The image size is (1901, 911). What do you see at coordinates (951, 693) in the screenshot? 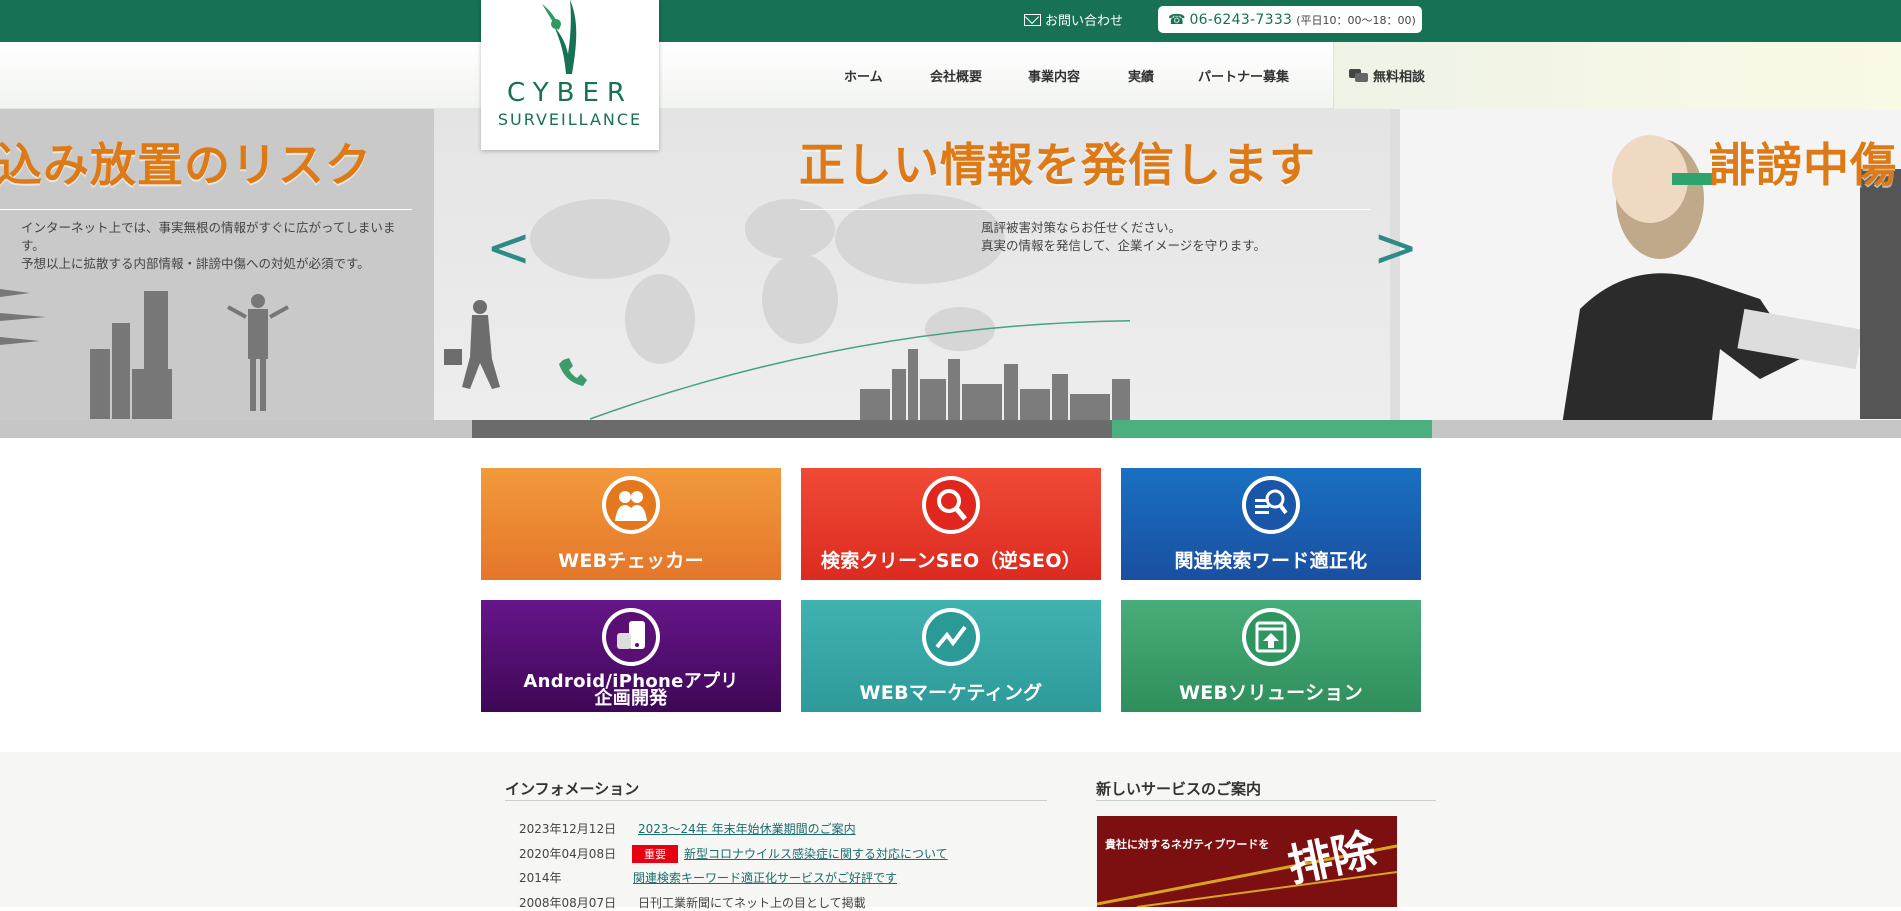
I see `service-label: WEBマーケティング` at bounding box center [951, 693].